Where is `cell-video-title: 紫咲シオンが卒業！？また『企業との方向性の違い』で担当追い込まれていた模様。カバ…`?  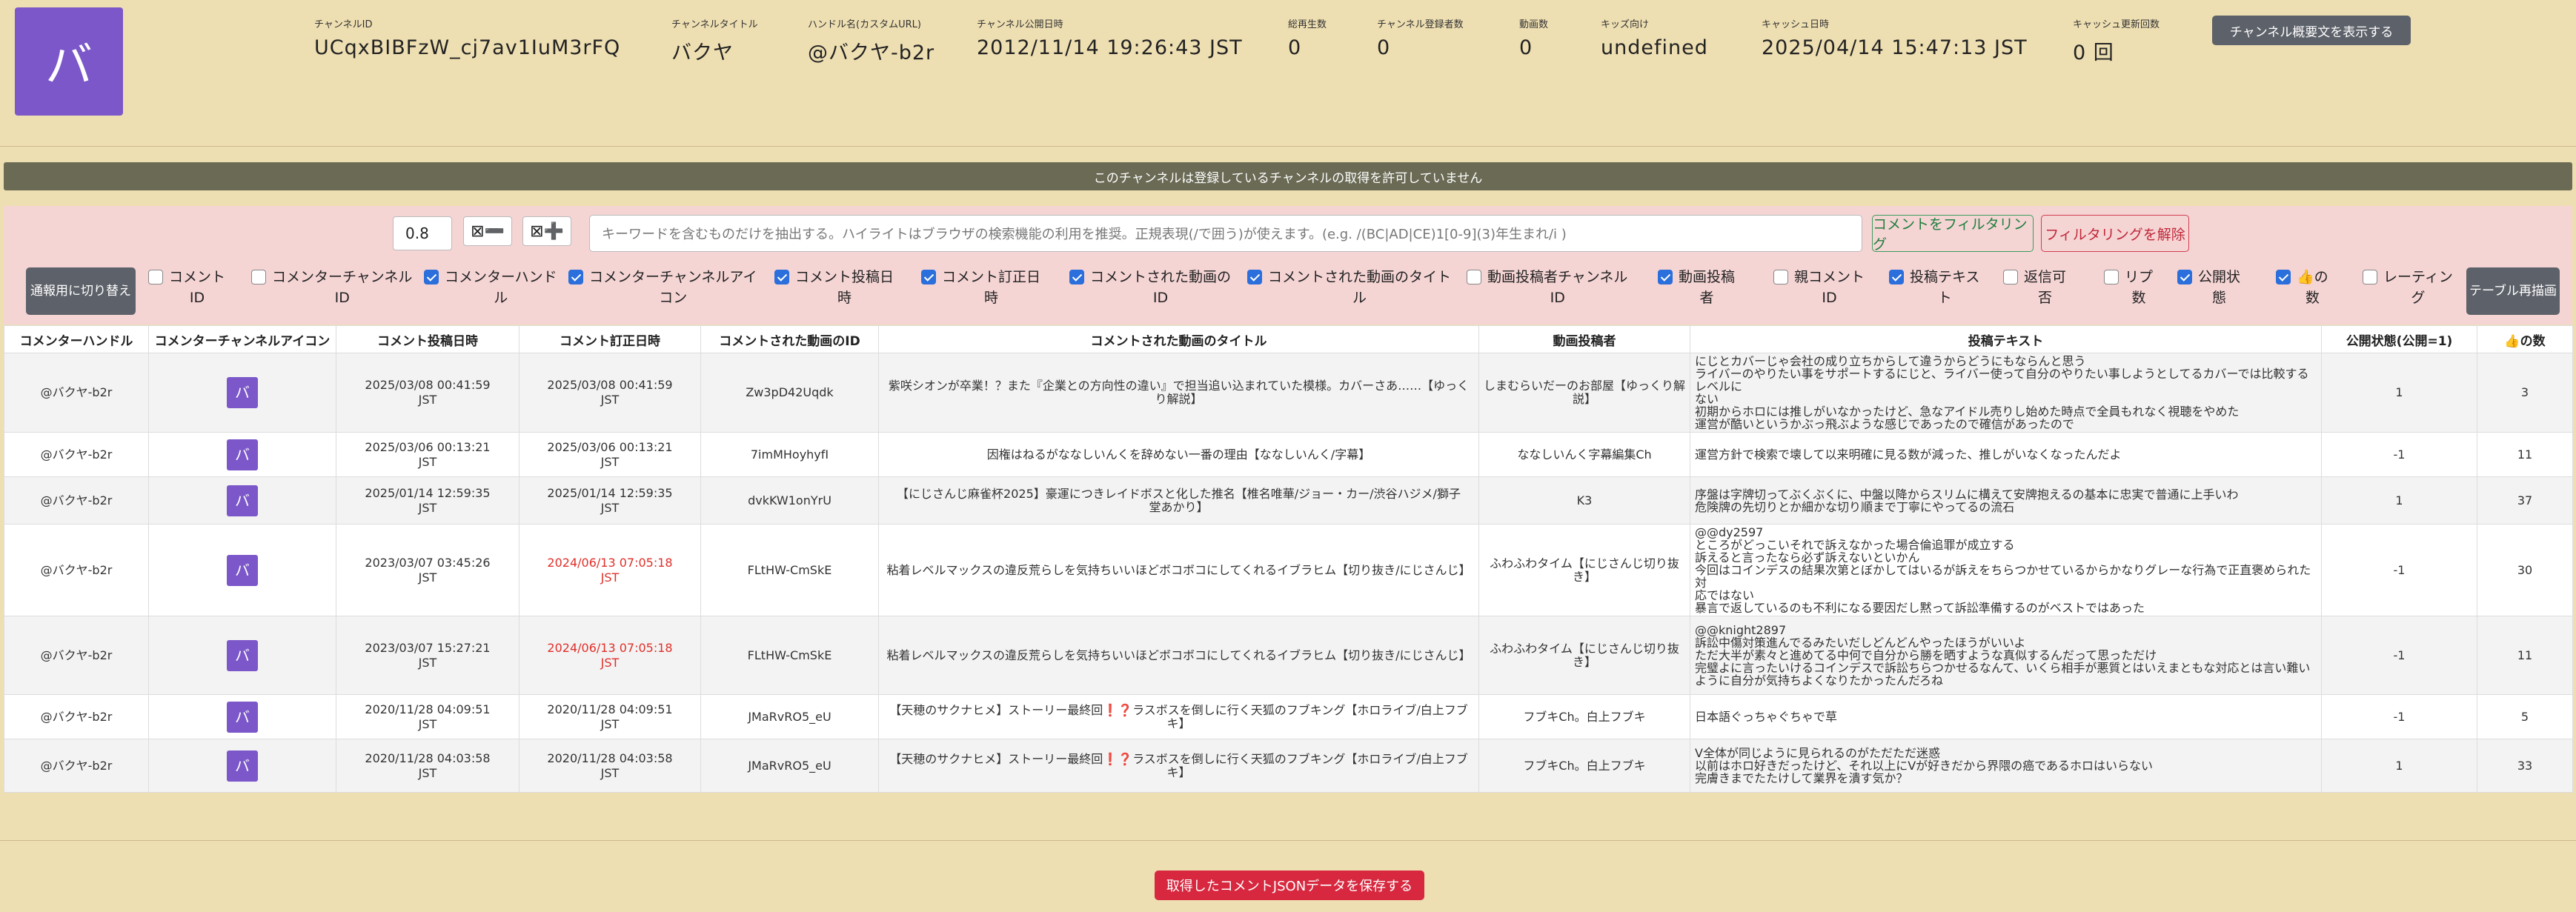
cell-video-title: 紫咲シオンが卒業！？また『企業との方向性の違い』で担当追い込まれていた模様。カバ… is located at coordinates (1178, 393).